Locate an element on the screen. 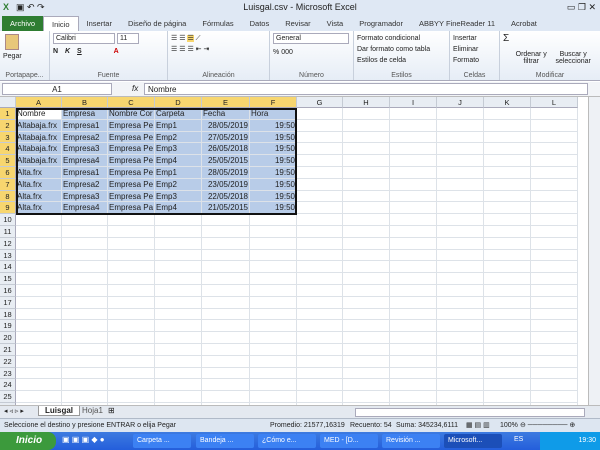  cell-C12 is located at coordinates (131, 243).